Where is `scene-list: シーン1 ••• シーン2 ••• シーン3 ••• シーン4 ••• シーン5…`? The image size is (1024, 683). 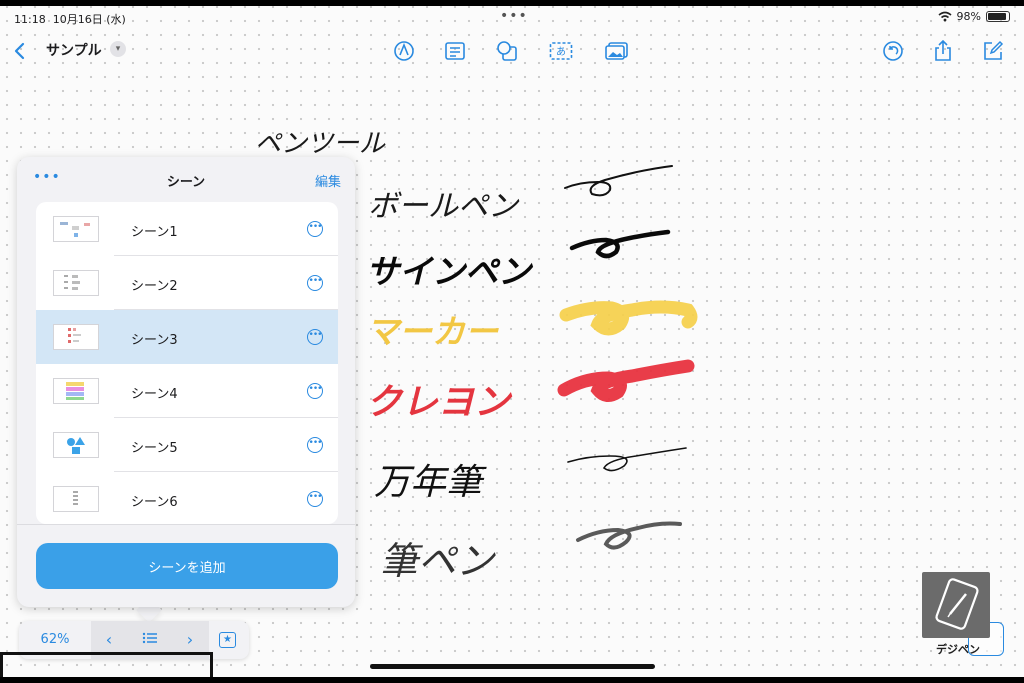 scene-list: シーン1 ••• シーン2 ••• シーン3 ••• シーン4 ••• シーン5… is located at coordinates (187, 363).